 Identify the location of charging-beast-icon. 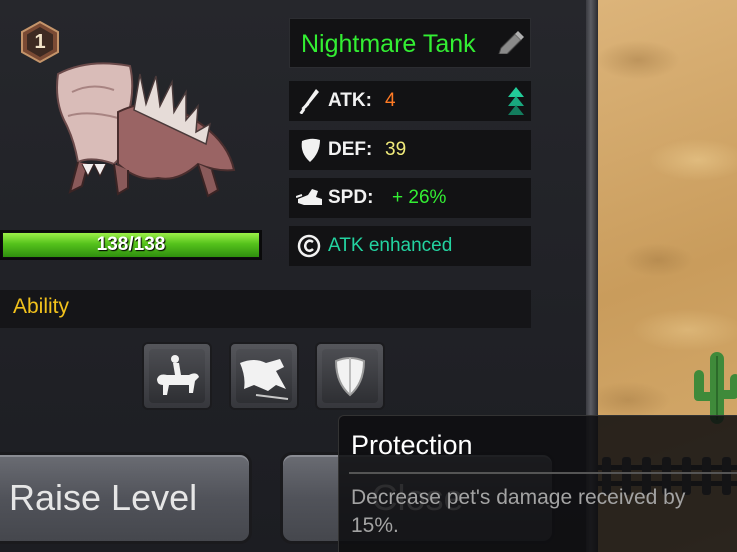
(264, 379).